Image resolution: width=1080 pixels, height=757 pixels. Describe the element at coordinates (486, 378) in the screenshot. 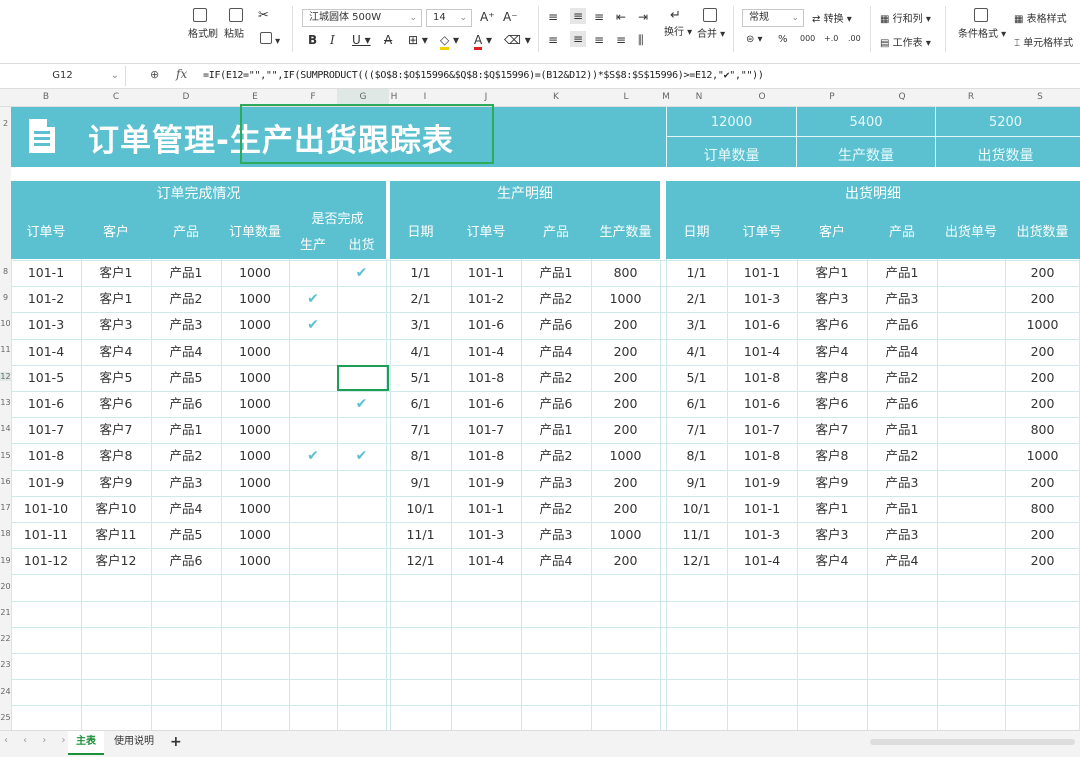

I see `production-cell: 101-8` at that location.